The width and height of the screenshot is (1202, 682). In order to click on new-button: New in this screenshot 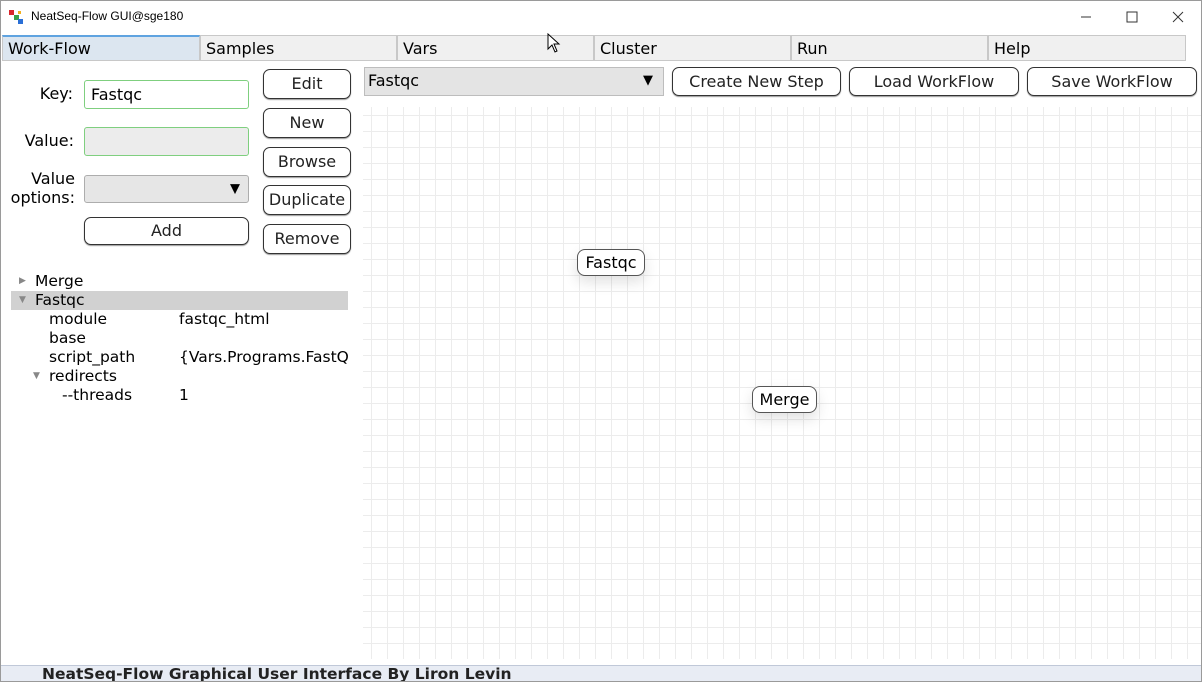, I will do `click(307, 123)`.